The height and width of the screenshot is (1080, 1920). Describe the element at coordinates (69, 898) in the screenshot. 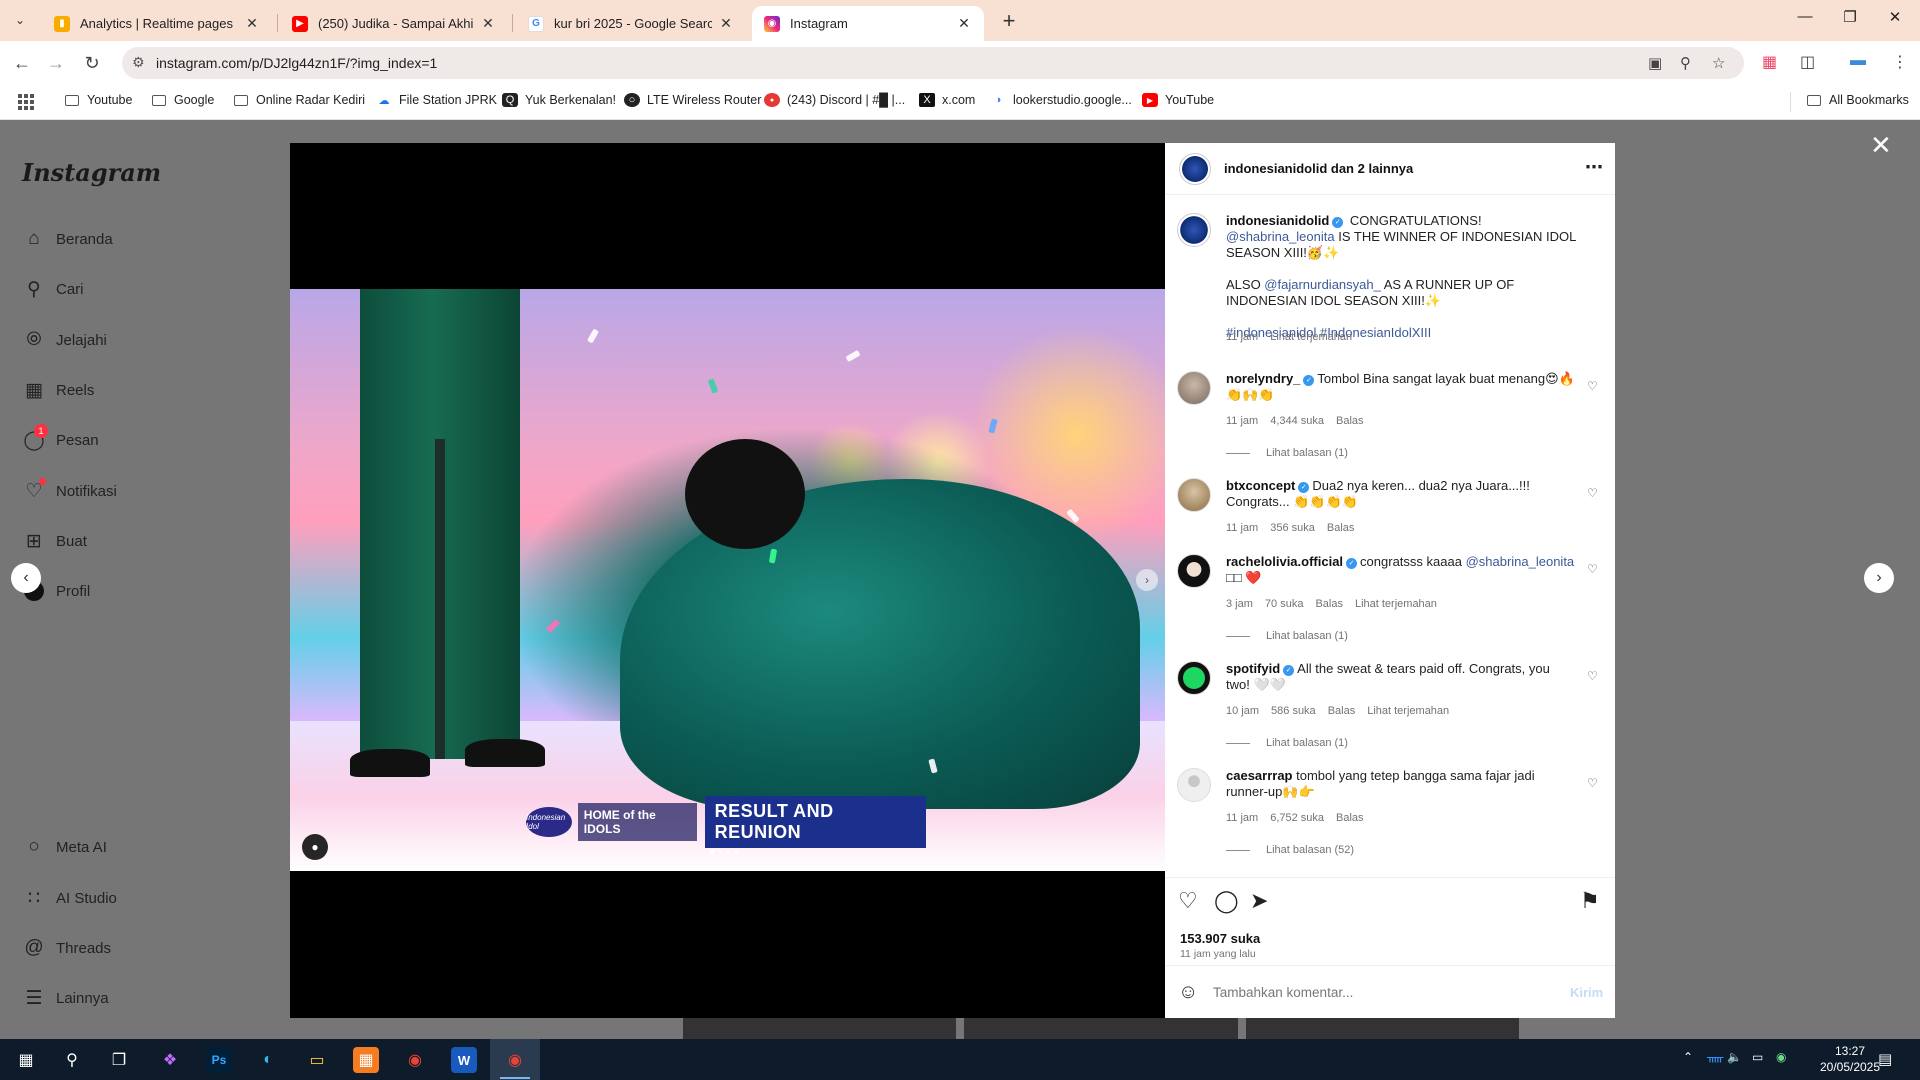

I see `nav-ai-studio: ∷ AI Studio` at that location.